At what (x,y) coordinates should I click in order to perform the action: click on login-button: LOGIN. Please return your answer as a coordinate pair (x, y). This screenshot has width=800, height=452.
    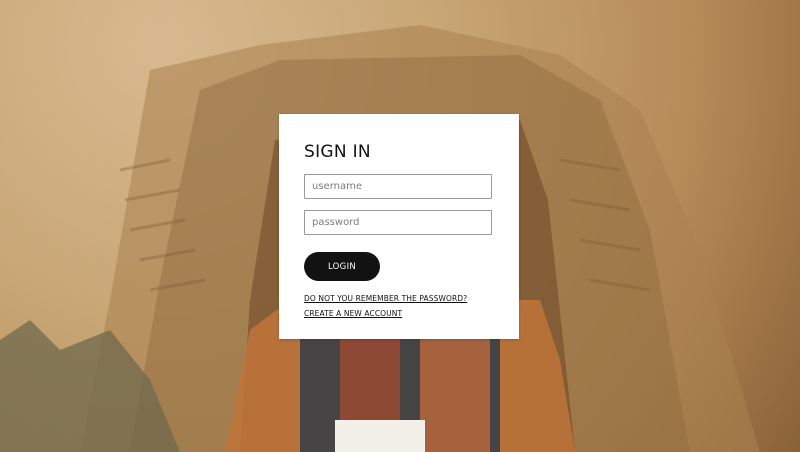
    Looking at the image, I should click on (342, 266).